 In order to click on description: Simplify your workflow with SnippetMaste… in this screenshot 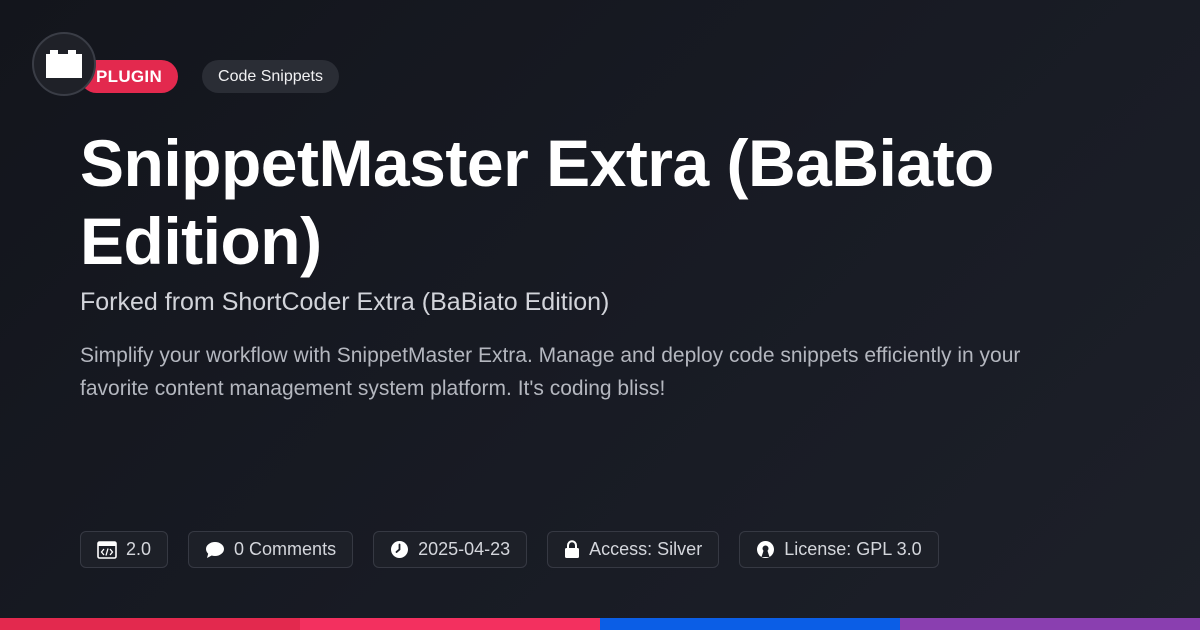, I will do `click(550, 372)`.